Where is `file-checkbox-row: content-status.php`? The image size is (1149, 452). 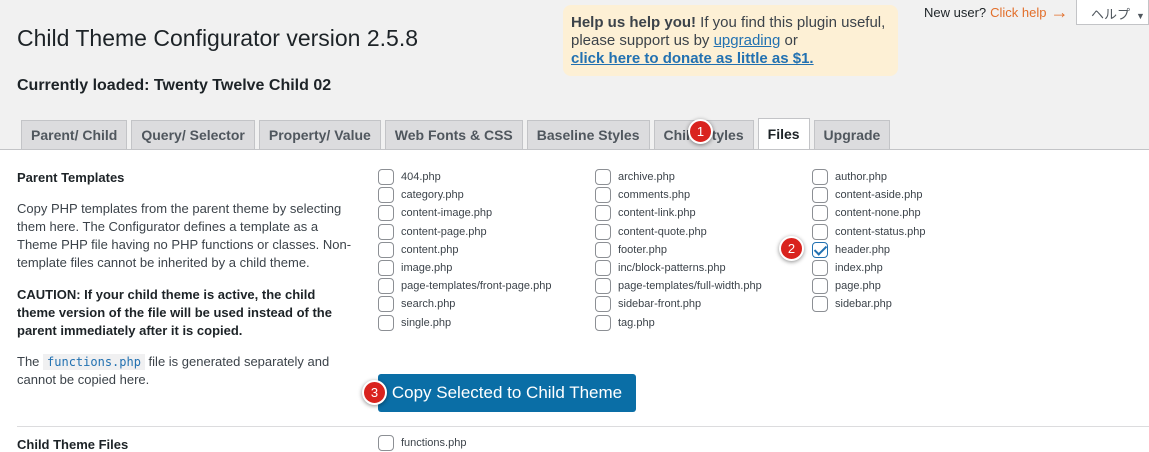
file-checkbox-row: content-status.php is located at coordinates (869, 232).